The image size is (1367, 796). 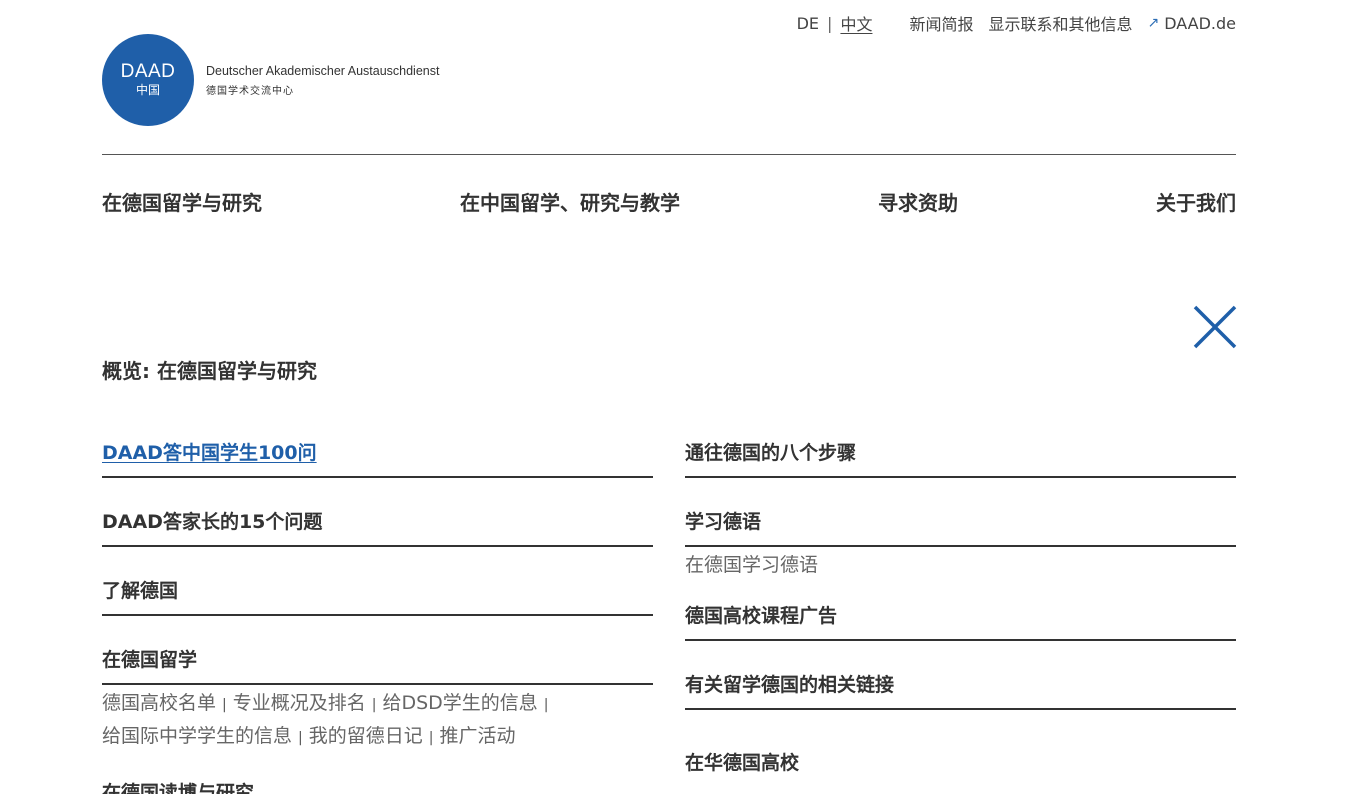 I want to click on nav-about-us: 关于我们, so click(x=1196, y=201).